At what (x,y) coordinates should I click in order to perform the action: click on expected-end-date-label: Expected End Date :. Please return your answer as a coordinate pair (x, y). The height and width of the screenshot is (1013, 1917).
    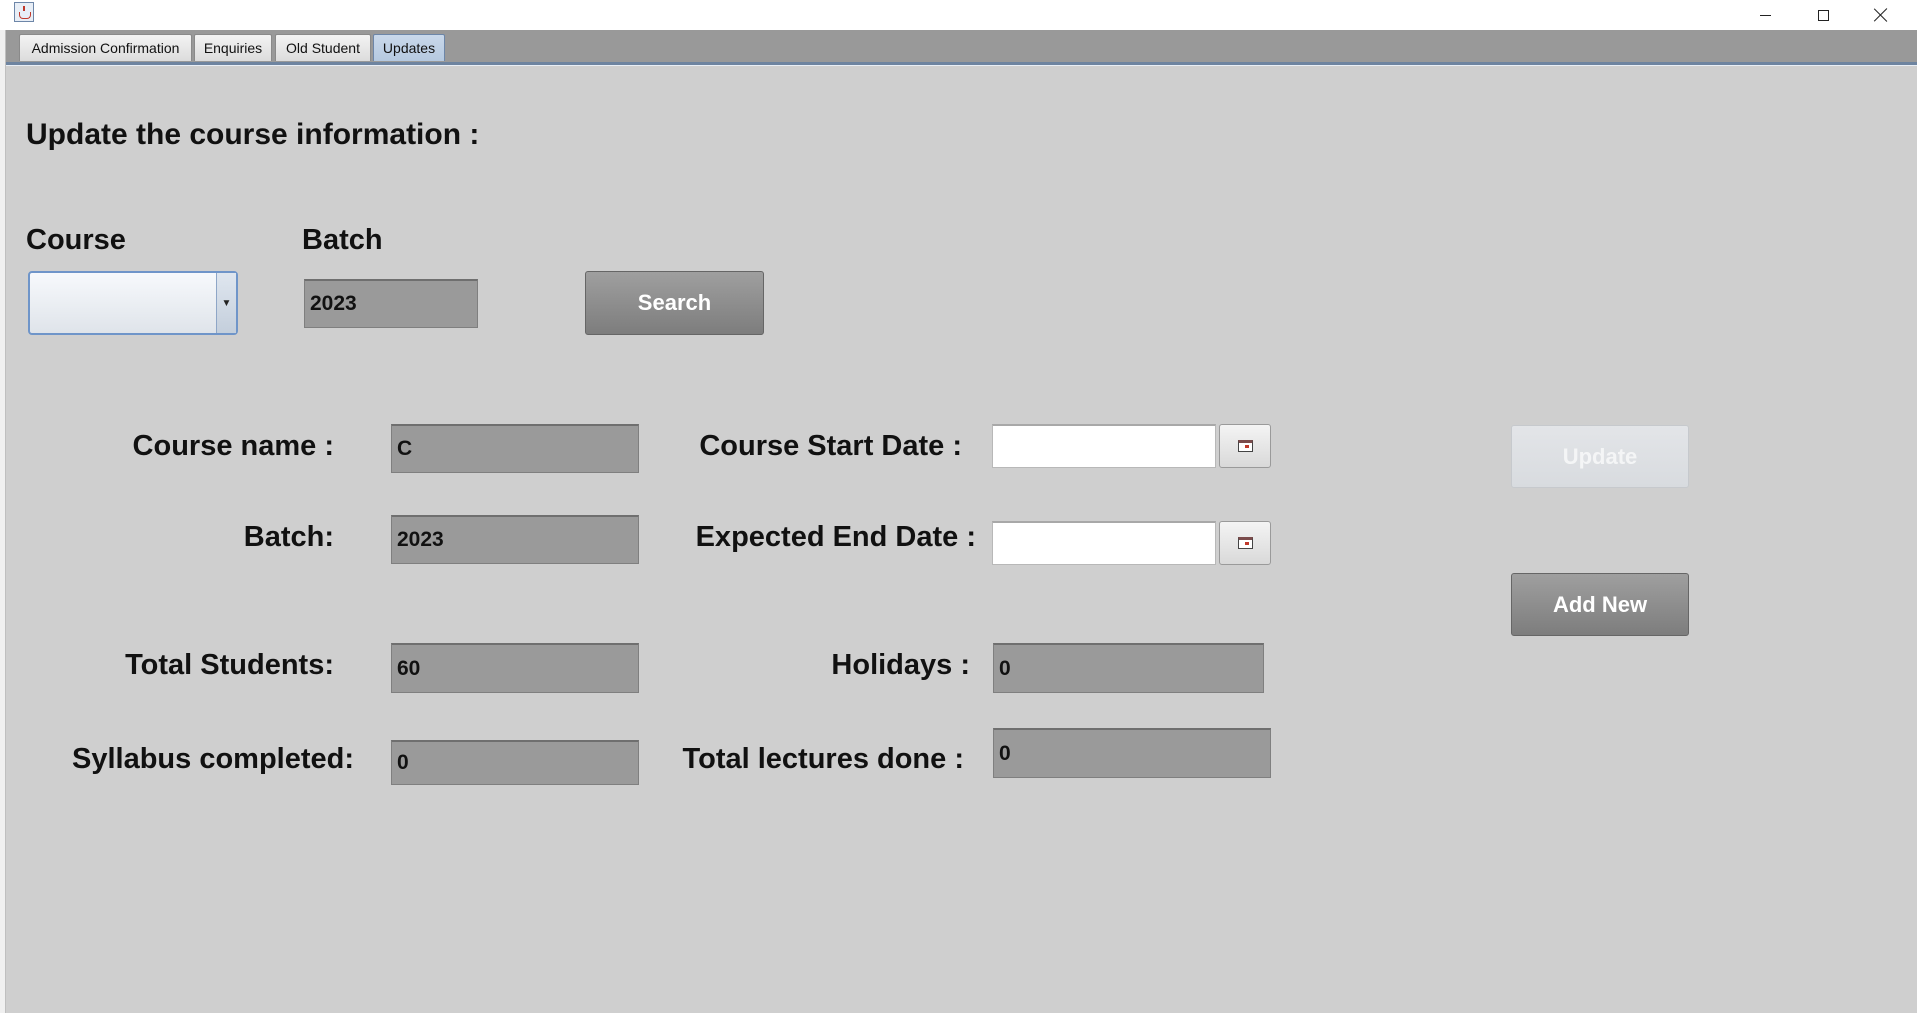
    Looking at the image, I should click on (835, 537).